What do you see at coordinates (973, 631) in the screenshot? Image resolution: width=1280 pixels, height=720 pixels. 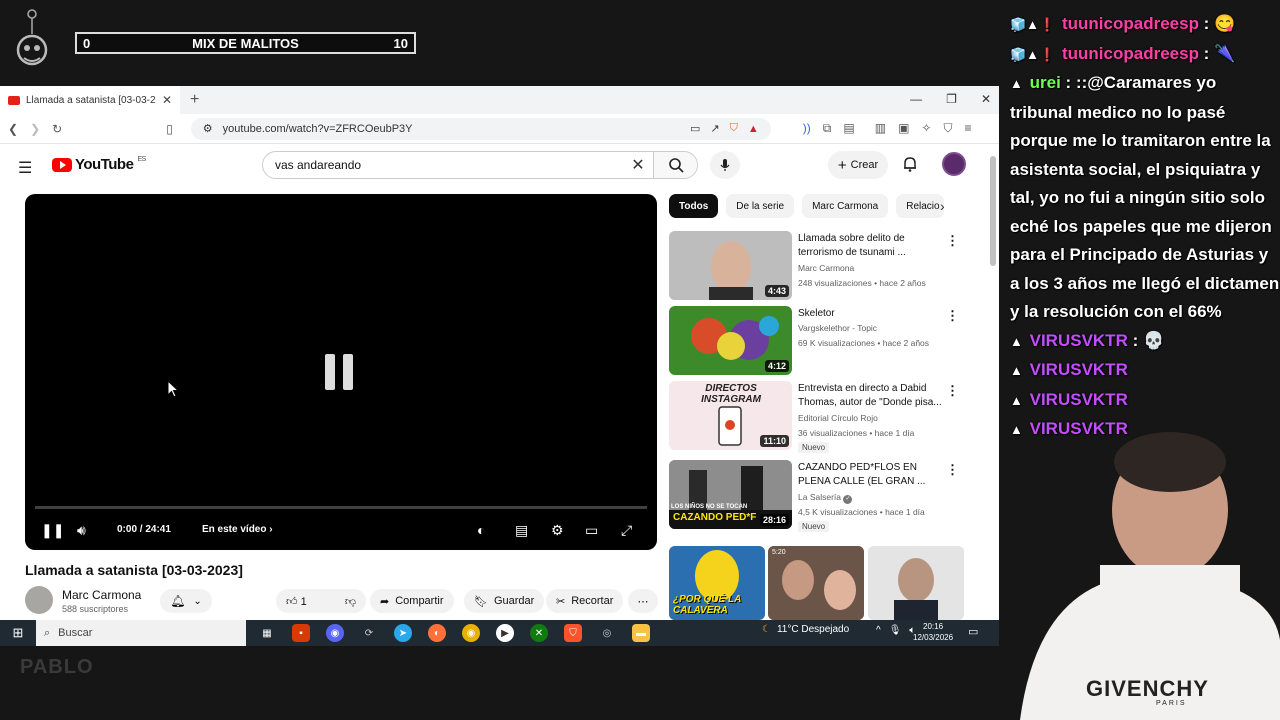 I see `notifications-icon: ▭` at bounding box center [973, 631].